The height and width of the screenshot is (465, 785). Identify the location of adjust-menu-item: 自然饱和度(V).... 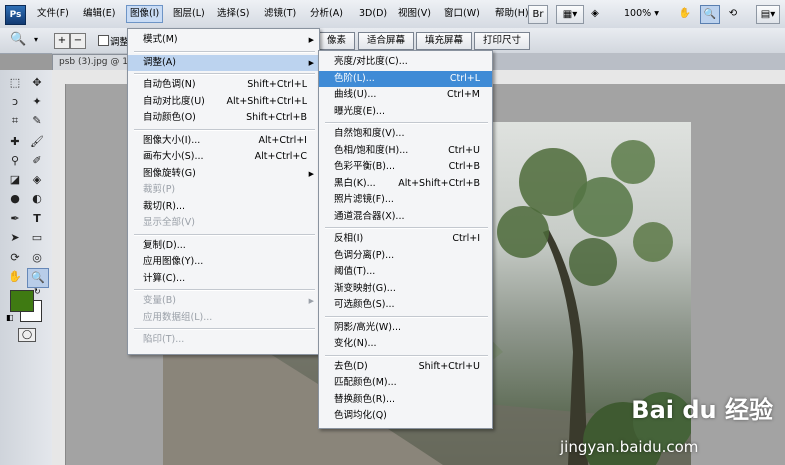
(405, 134).